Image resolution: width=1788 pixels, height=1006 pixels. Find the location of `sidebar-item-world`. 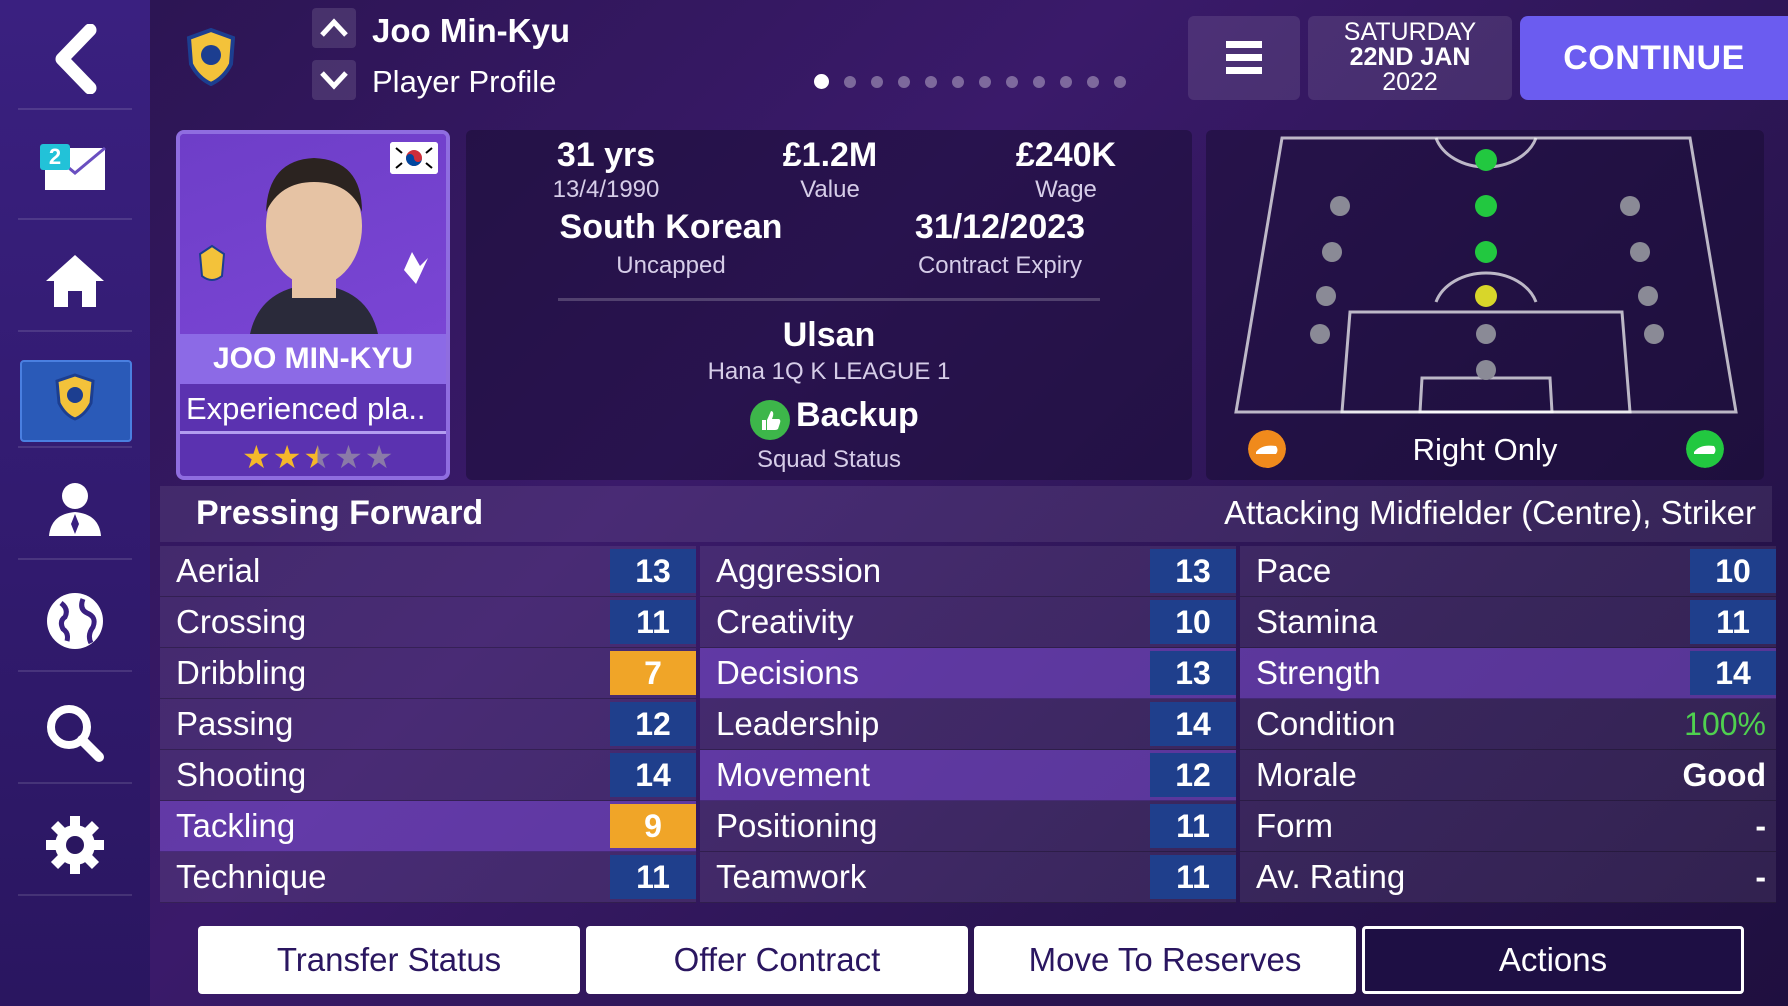

sidebar-item-world is located at coordinates (75, 622).